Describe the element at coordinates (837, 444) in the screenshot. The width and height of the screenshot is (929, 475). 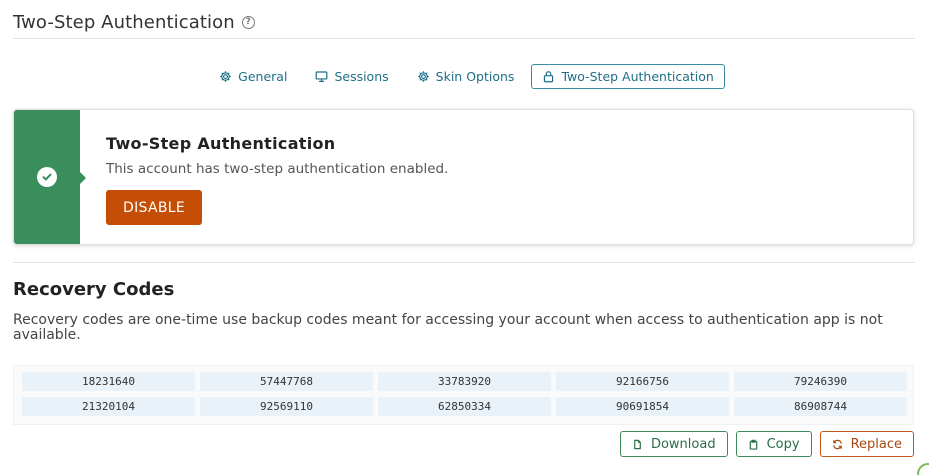
I see `refresh-icon` at that location.